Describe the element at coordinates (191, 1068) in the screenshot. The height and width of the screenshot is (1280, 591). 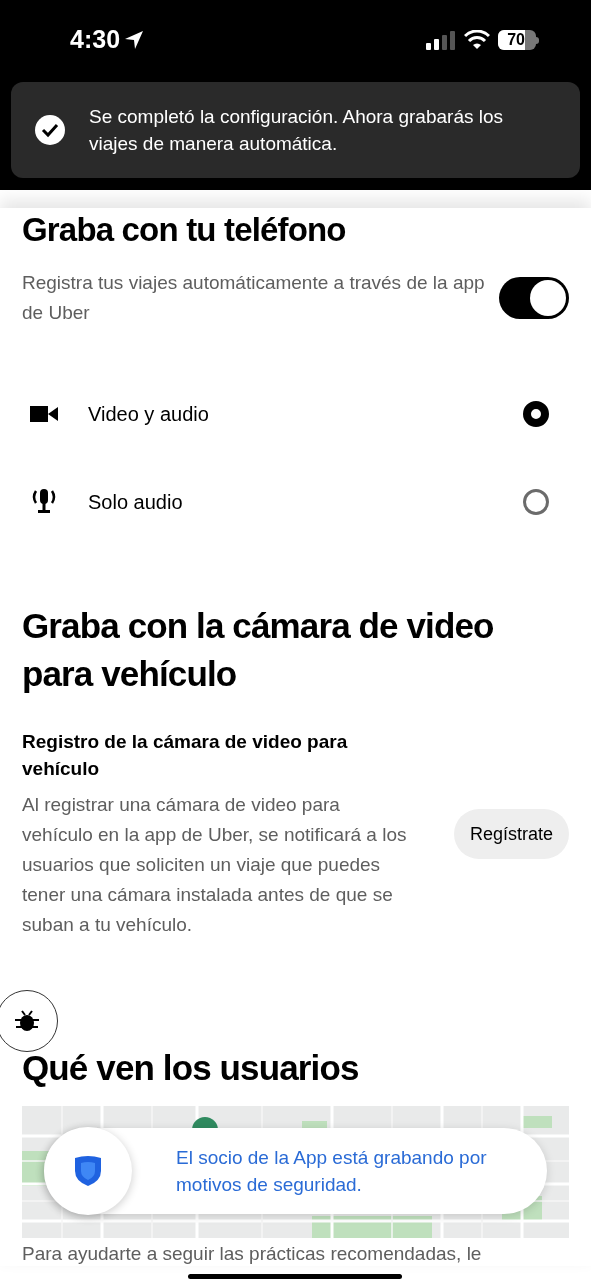
I see `section-title: Qué ven los usuarios` at that location.